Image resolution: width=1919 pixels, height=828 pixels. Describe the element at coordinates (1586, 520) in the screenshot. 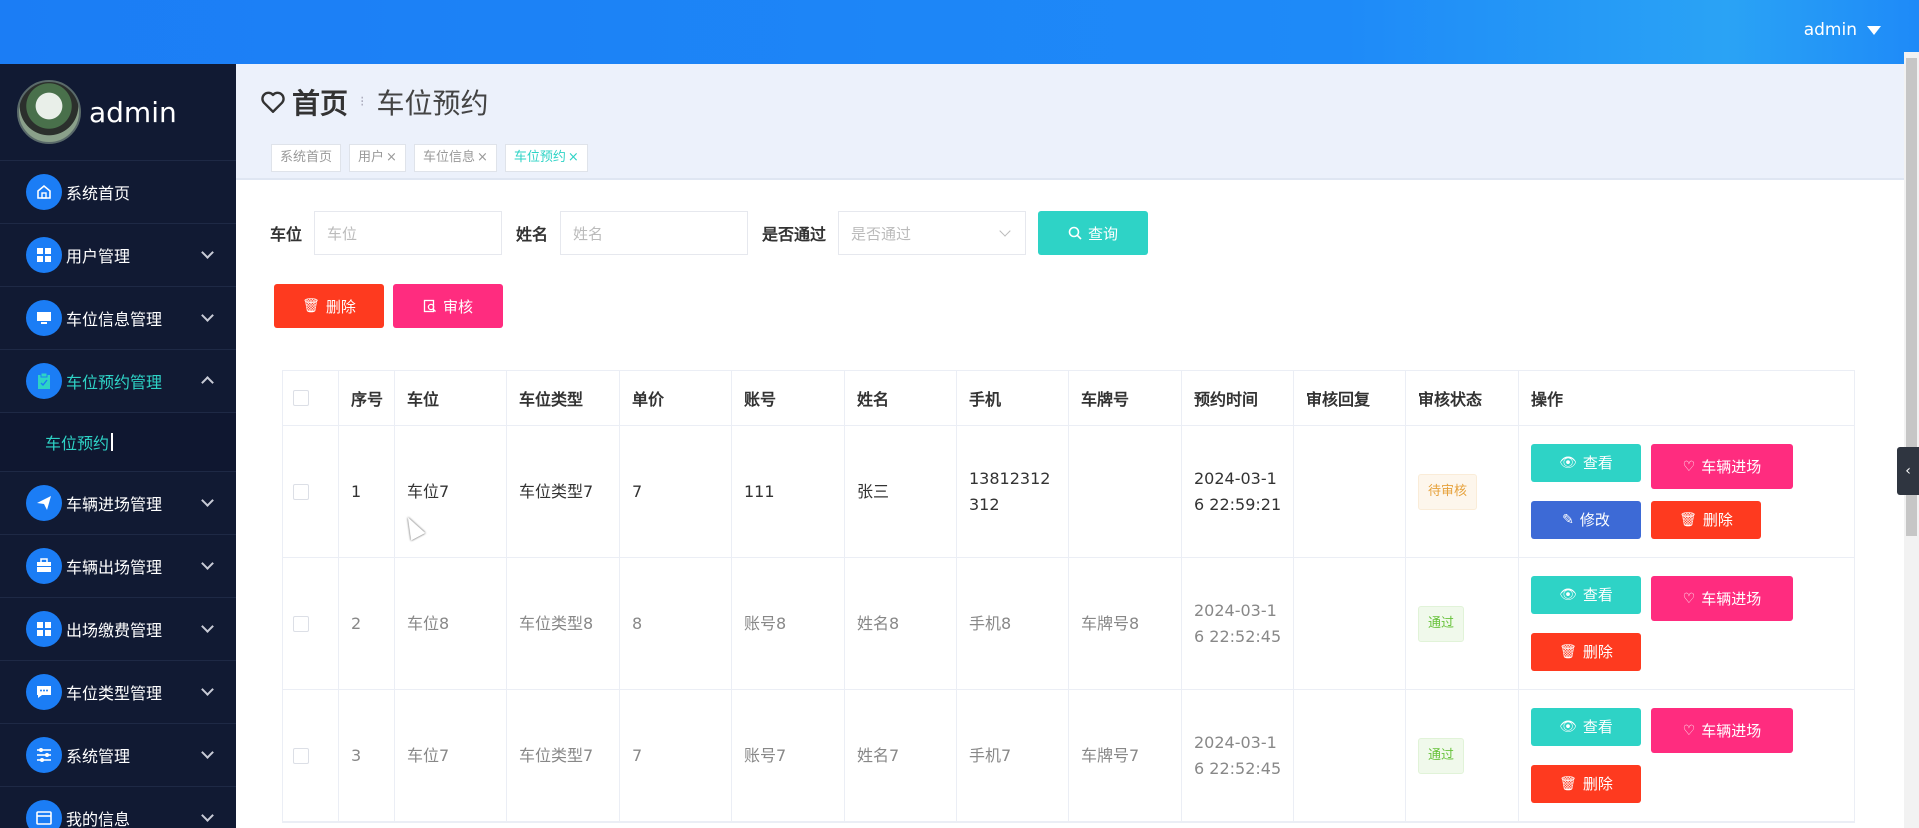

I see `edit-button: ✎ 修改` at that location.